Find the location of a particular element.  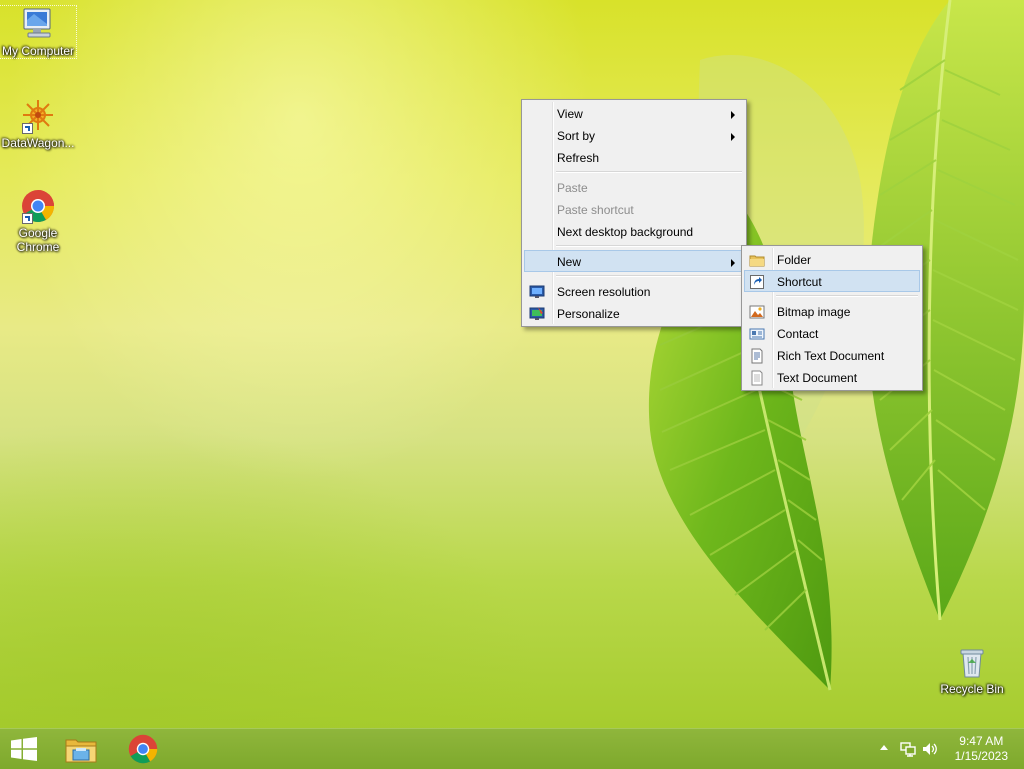

desktop-icon-label: My Computer is located at coordinates (38, 51).